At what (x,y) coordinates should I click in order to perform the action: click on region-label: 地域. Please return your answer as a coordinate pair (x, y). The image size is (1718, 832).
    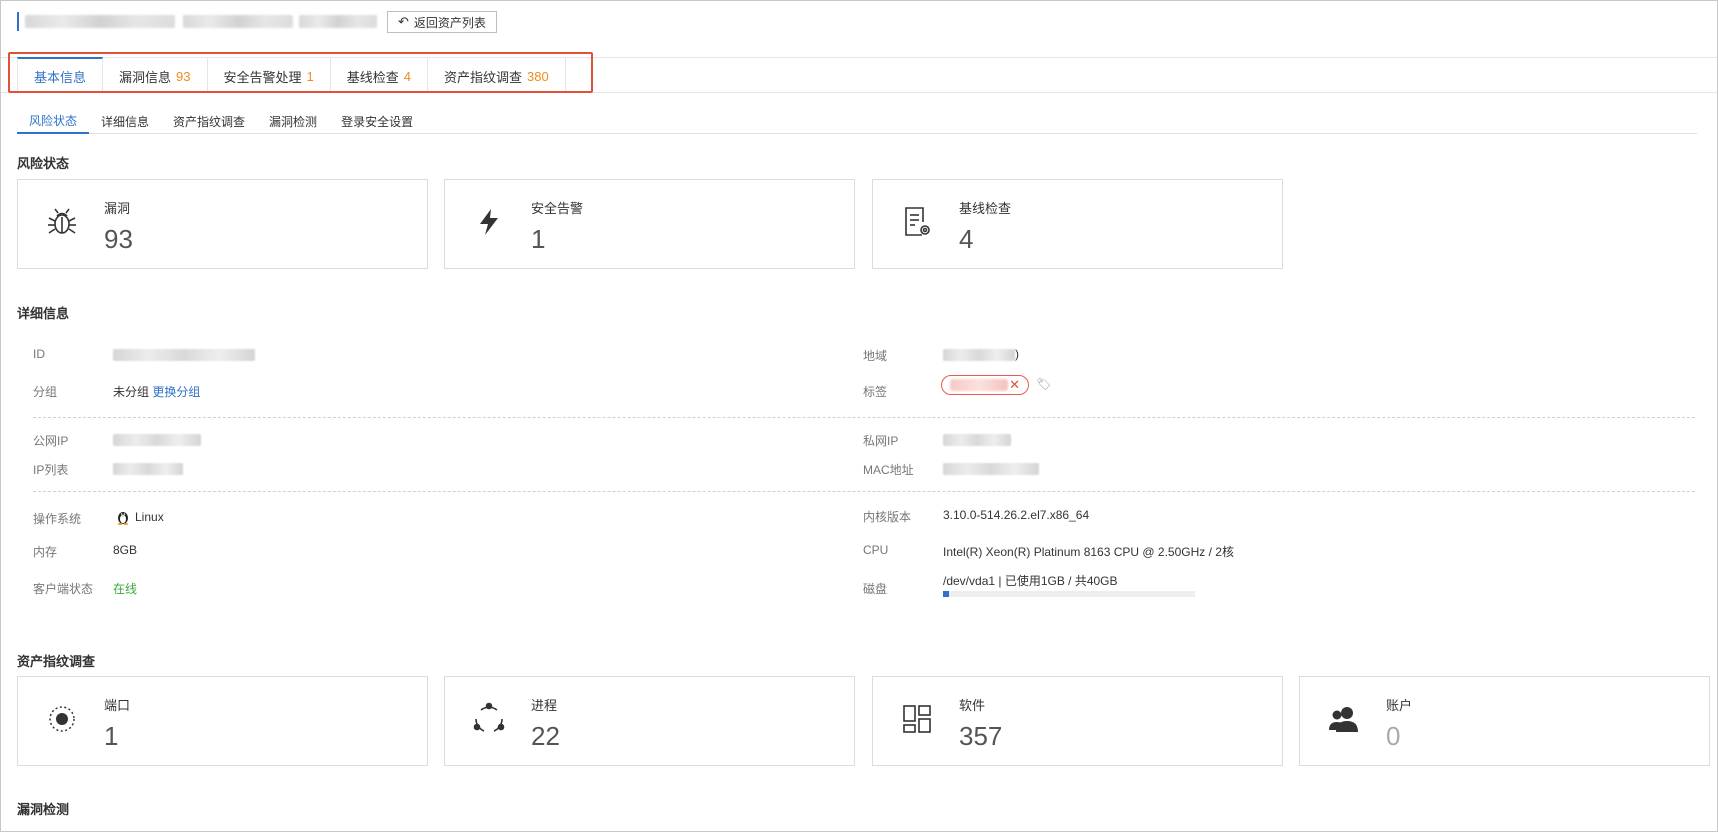
    Looking at the image, I should click on (875, 356).